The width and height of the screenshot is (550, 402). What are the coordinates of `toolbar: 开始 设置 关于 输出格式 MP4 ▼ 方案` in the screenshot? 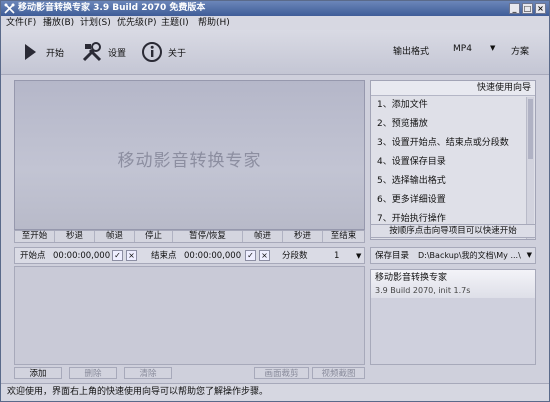 It's located at (275, 52).